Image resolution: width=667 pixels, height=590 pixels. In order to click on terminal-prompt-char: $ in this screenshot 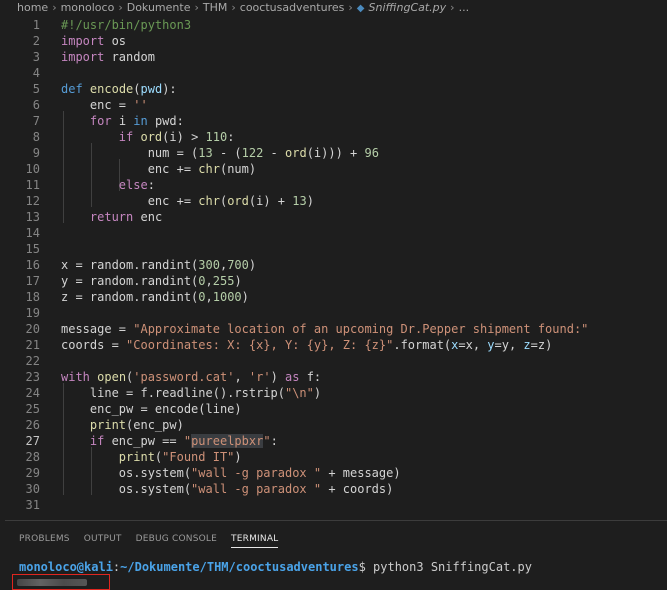, I will do `click(362, 567)`.